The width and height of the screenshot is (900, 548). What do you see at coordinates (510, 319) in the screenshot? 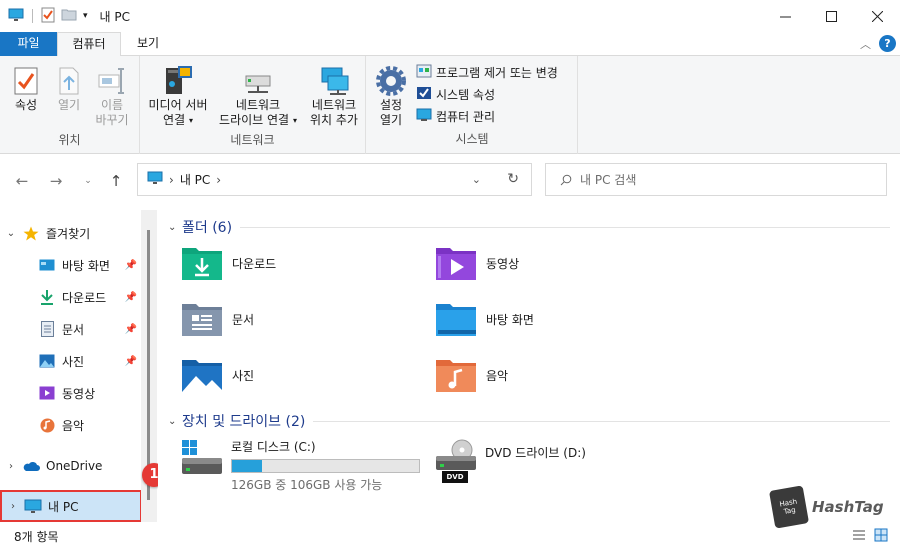
I see `folder-name: 바탕 화면` at bounding box center [510, 319].